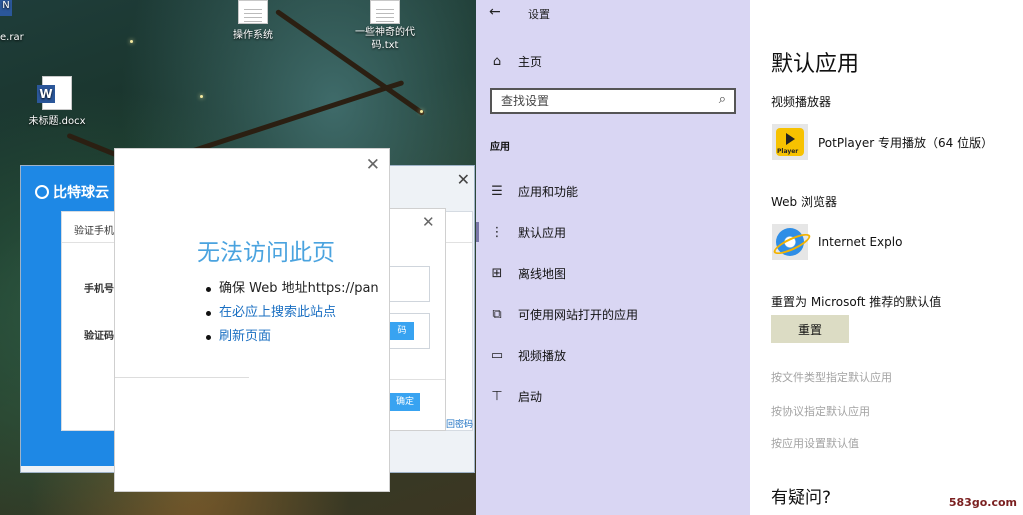 Image resolution: width=1023 pixels, height=515 pixels. Describe the element at coordinates (497, 314) in the screenshot. I see `open-web-icon: ⧉` at that location.